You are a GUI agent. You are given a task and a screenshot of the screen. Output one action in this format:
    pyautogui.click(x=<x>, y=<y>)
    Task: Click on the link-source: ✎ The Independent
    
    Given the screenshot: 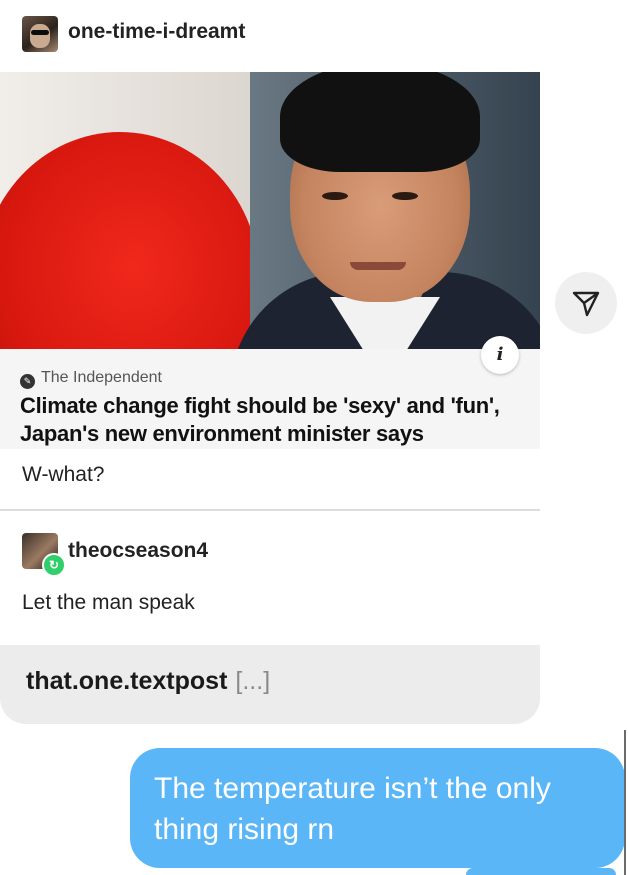 What is the action you would take?
    pyautogui.click(x=91, y=379)
    